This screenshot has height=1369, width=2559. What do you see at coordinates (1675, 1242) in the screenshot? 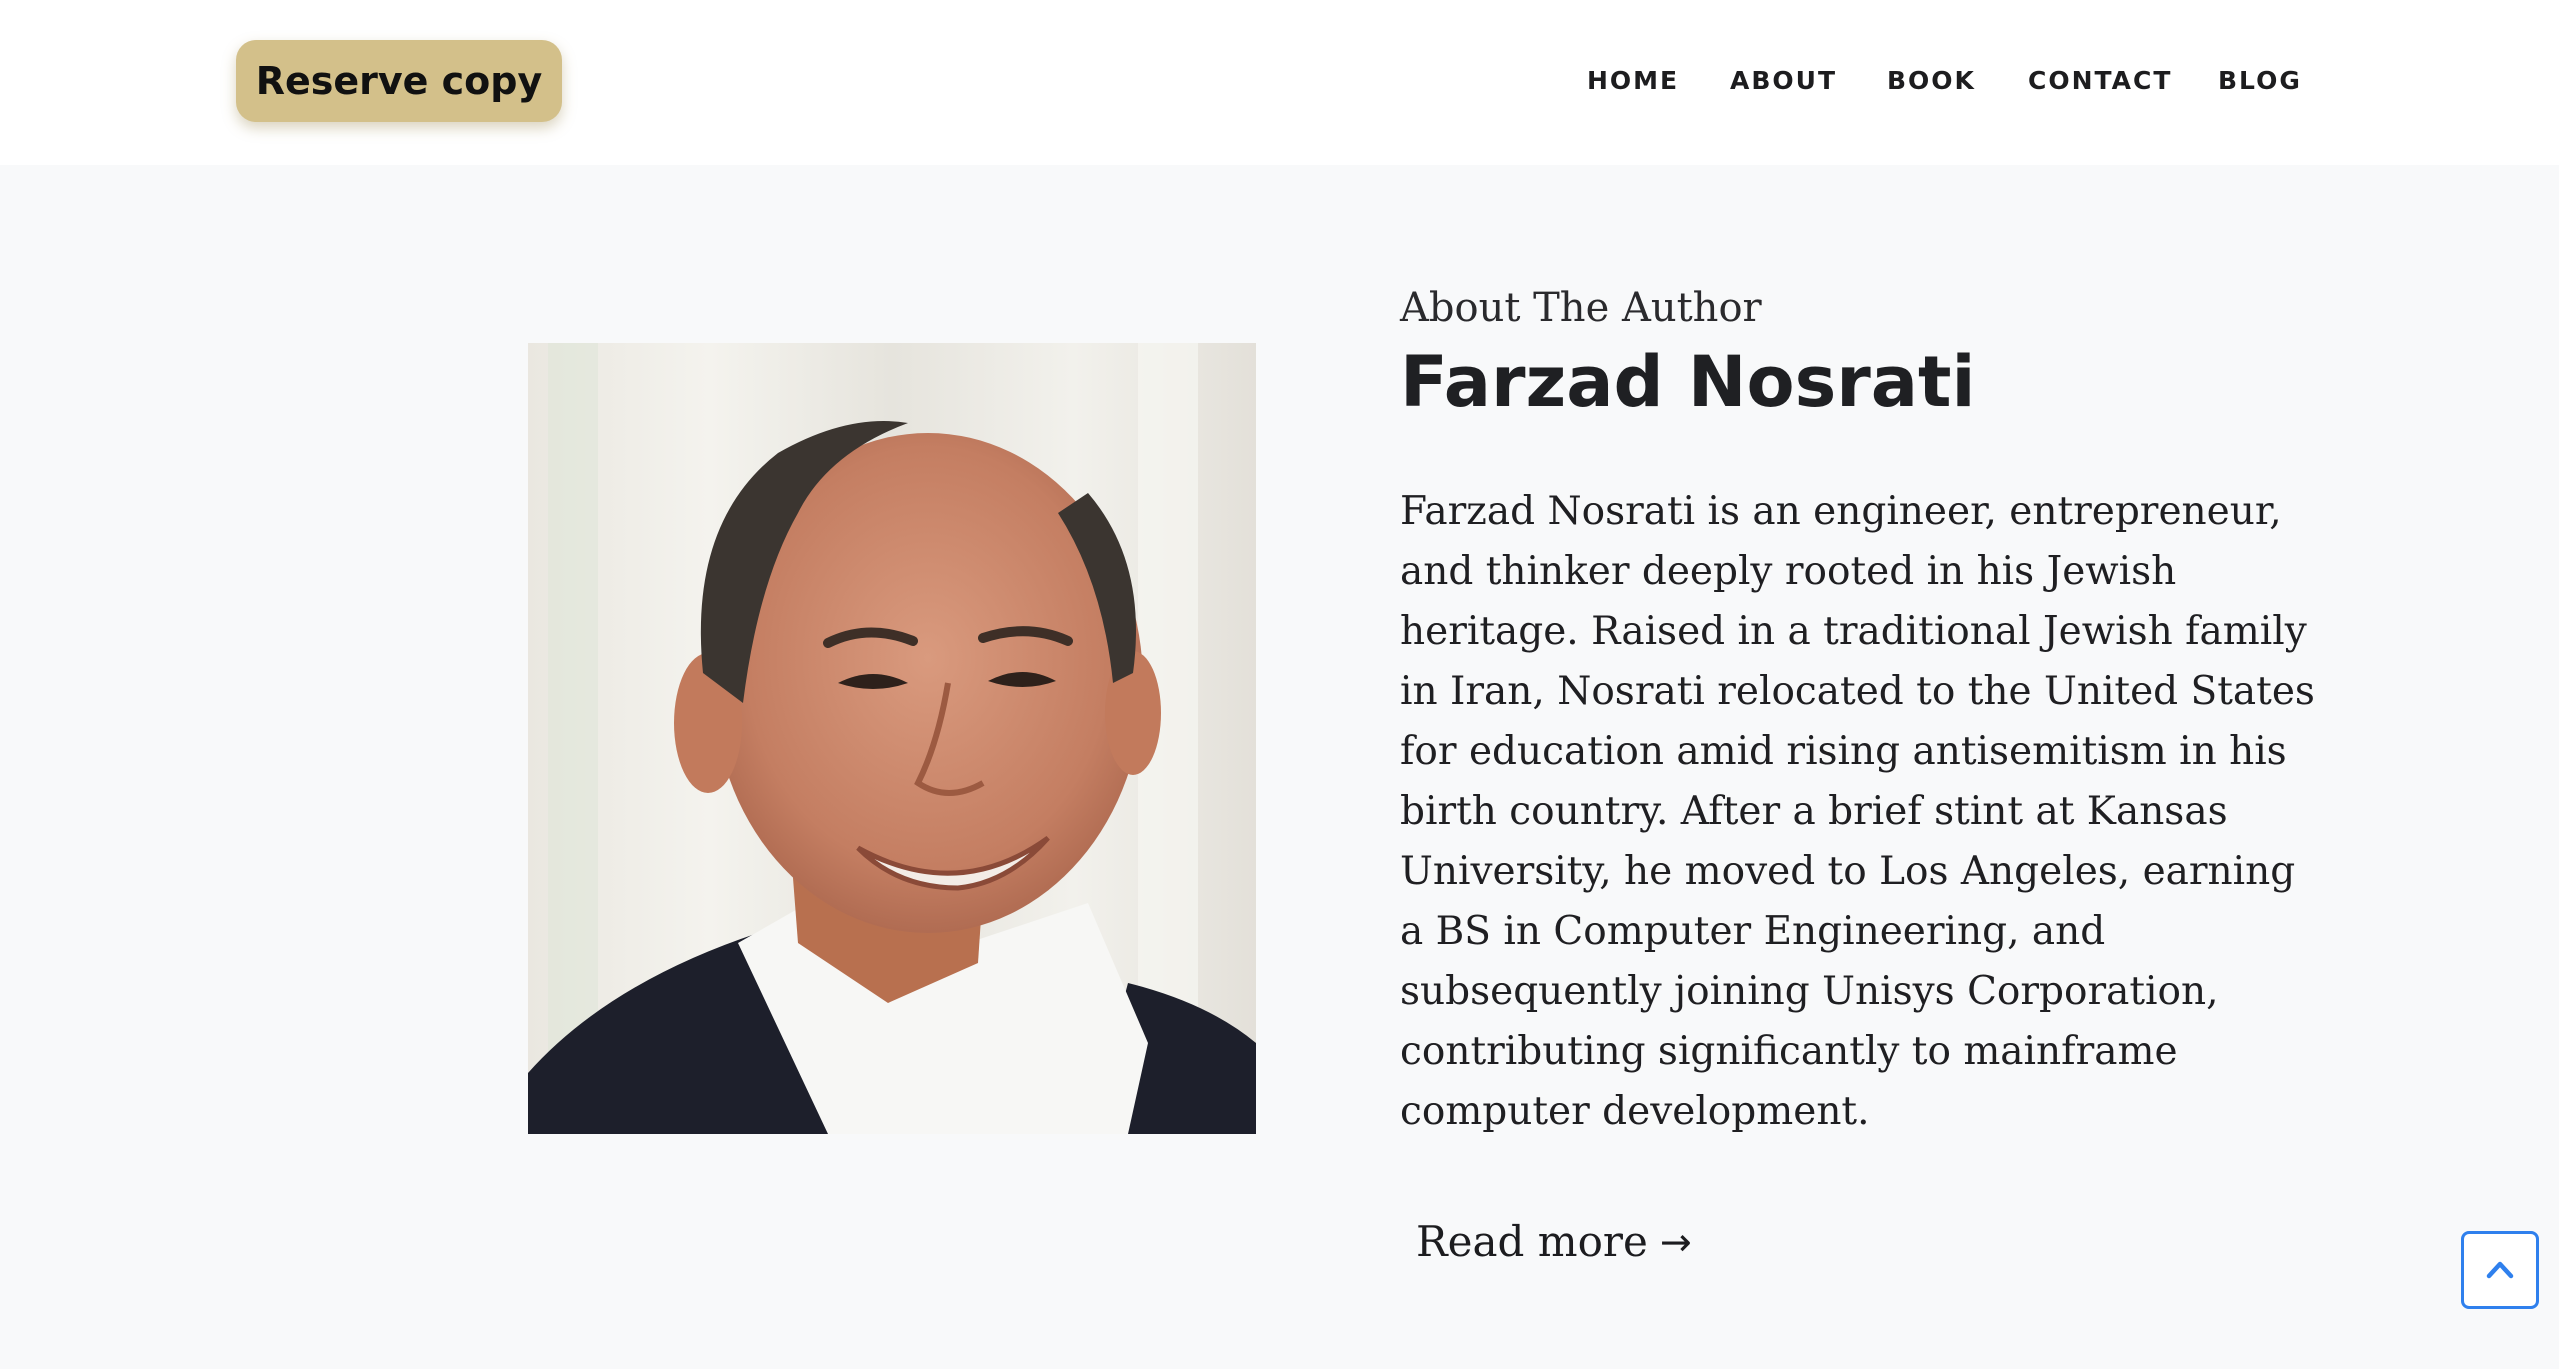
I see `arrow-right-icon: →` at bounding box center [1675, 1242].